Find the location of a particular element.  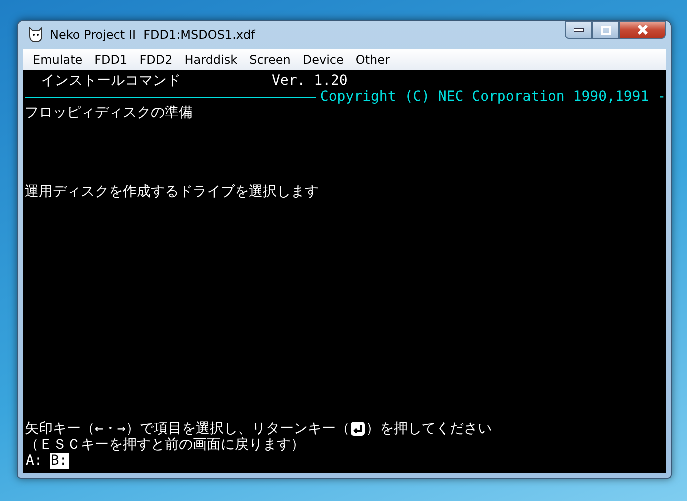

section-heading: フロッピィディスクの準備 is located at coordinates (109, 113).